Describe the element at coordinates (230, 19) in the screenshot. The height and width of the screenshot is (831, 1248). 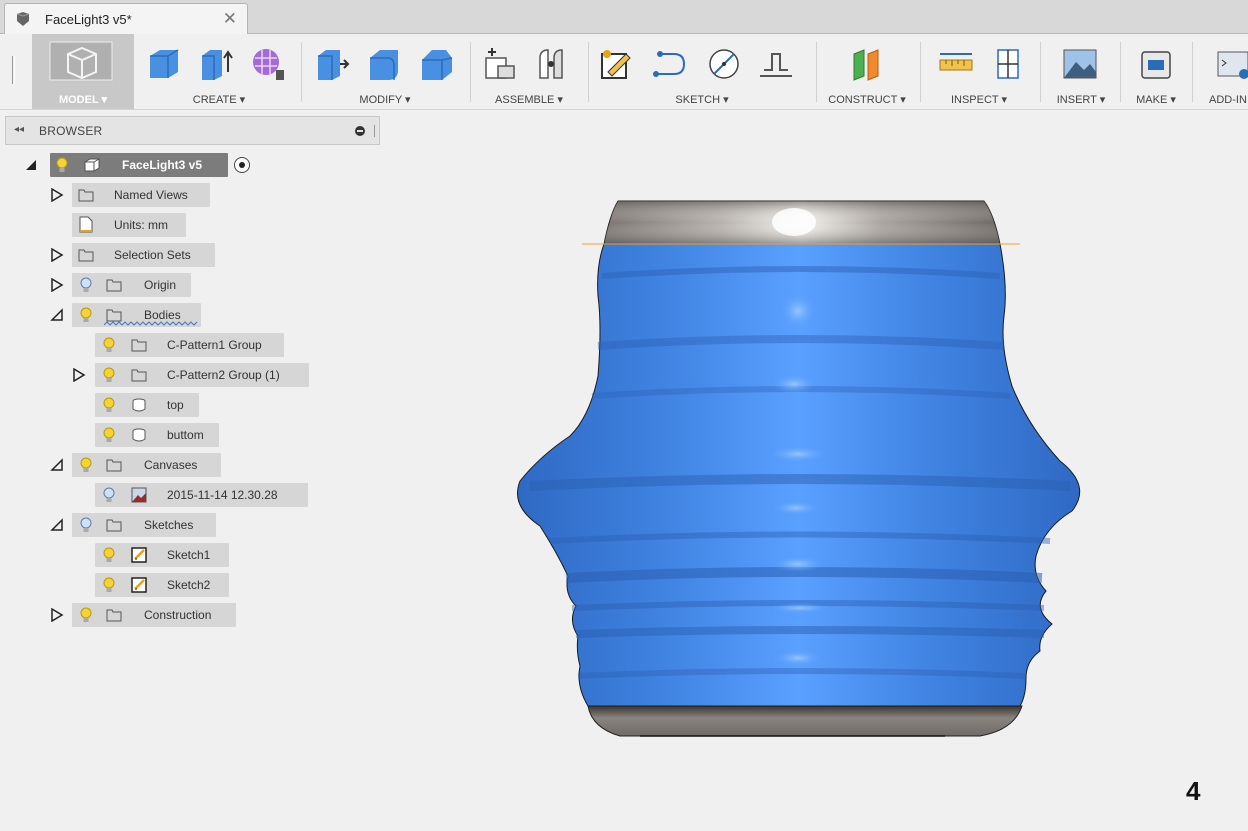
I see `close-tab-icon: ✕` at that location.